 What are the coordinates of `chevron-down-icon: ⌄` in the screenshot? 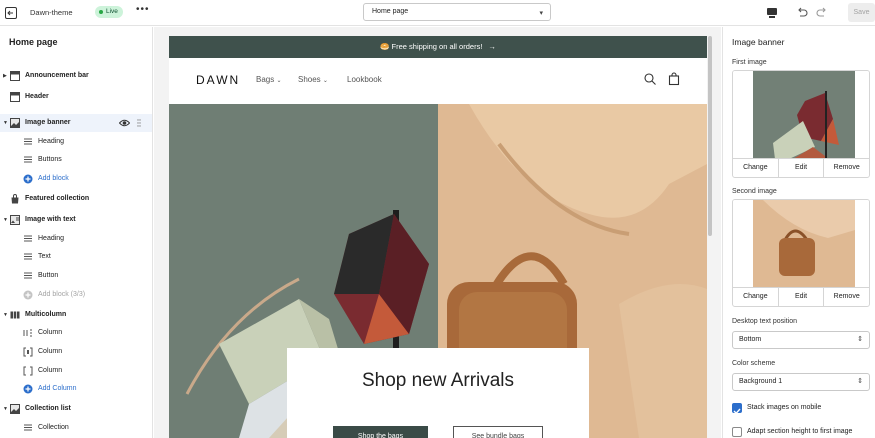 It's located at (279, 81).